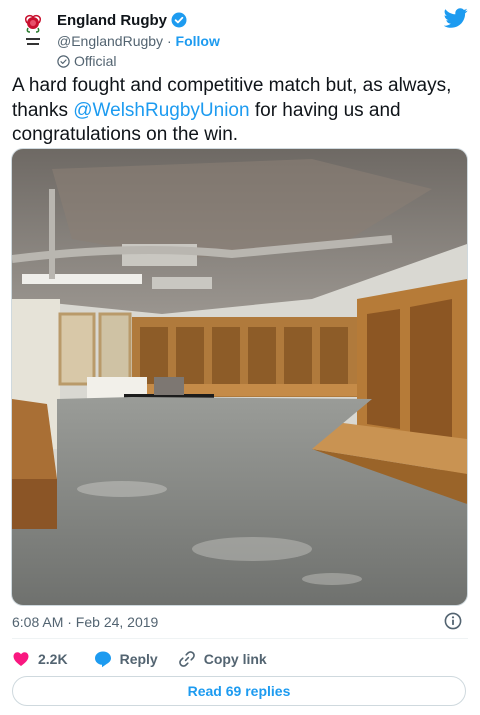 This screenshot has width=480, height=715. I want to click on reply-label: Reply, so click(138, 659).